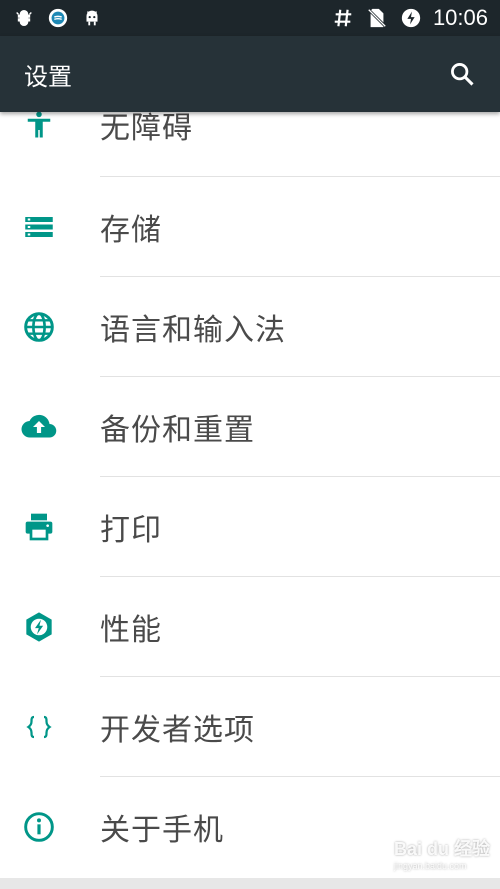 The height and width of the screenshot is (889, 500). I want to click on search-icon, so click(462, 74).